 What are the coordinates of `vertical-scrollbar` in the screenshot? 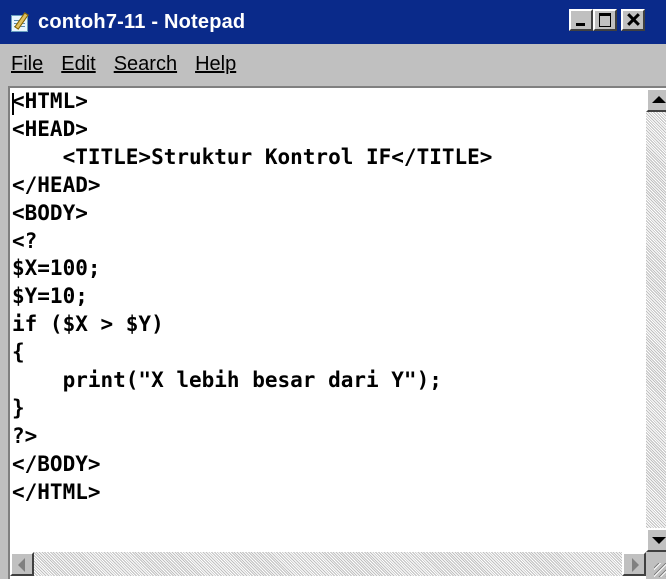 It's located at (656, 320).